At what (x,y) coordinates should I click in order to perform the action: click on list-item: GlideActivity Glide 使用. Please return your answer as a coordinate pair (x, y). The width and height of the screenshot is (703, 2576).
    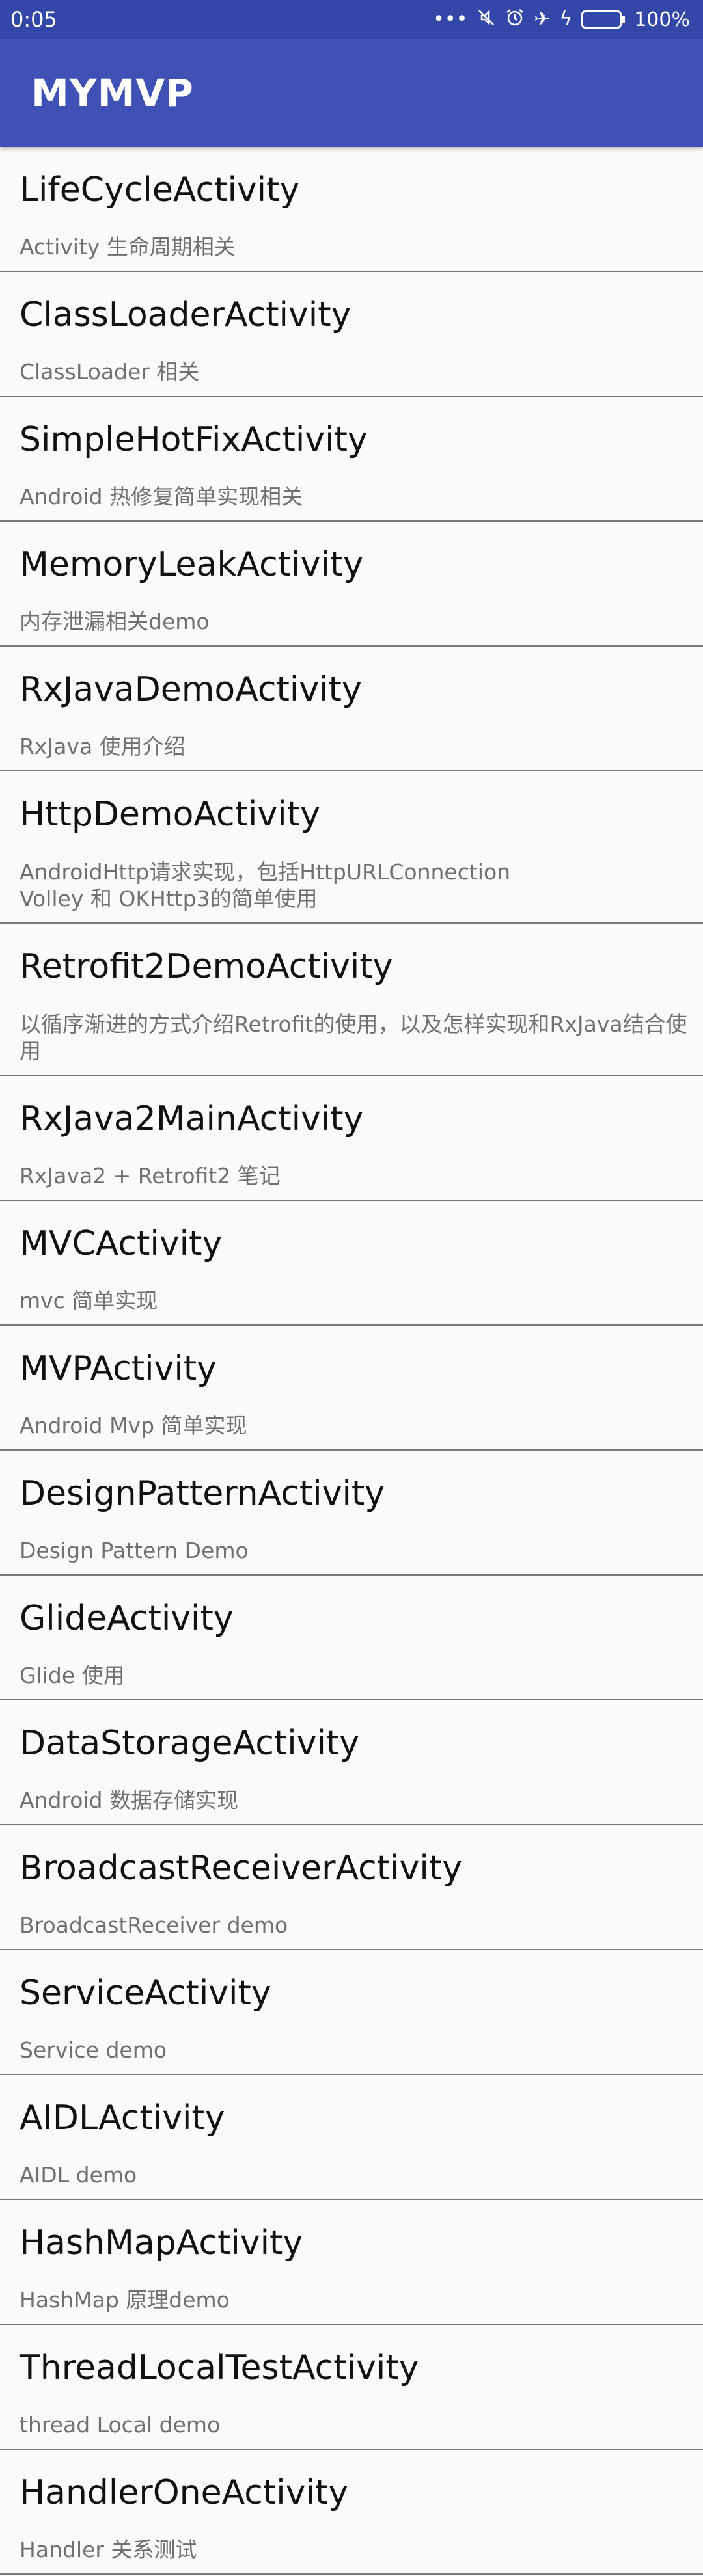
    Looking at the image, I should click on (351, 1638).